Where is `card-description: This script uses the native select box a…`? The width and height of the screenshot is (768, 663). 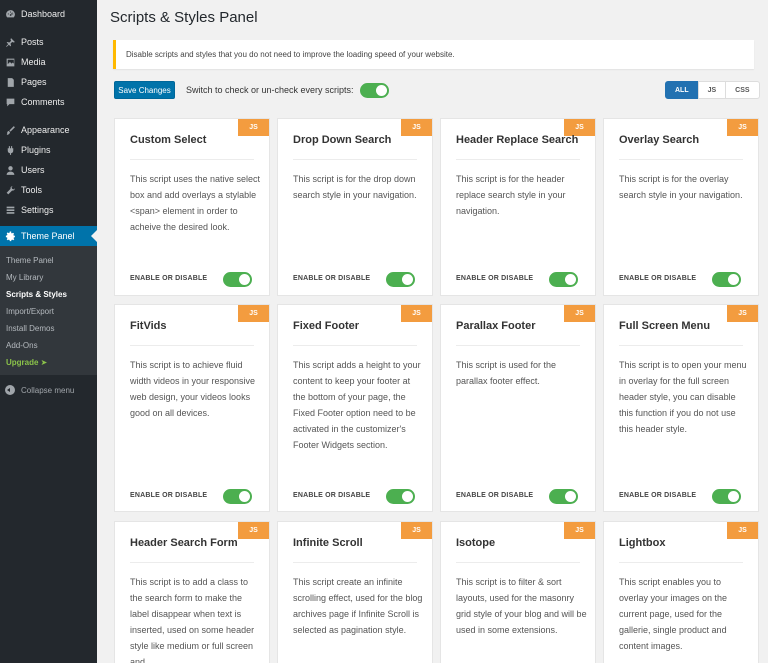
card-description: This script uses the native select box a… is located at coordinates (195, 203).